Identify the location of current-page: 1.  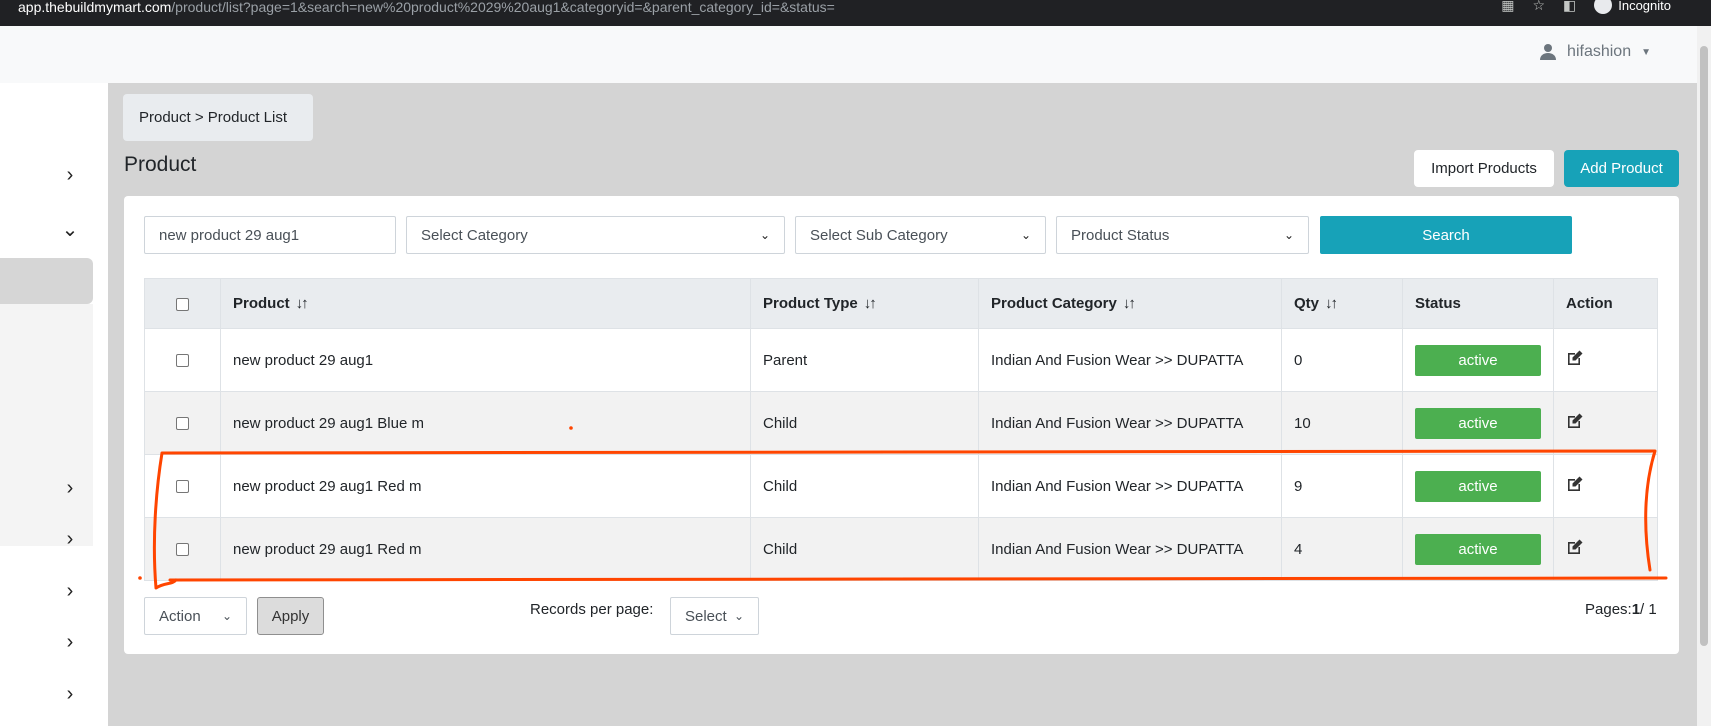
(1636, 609).